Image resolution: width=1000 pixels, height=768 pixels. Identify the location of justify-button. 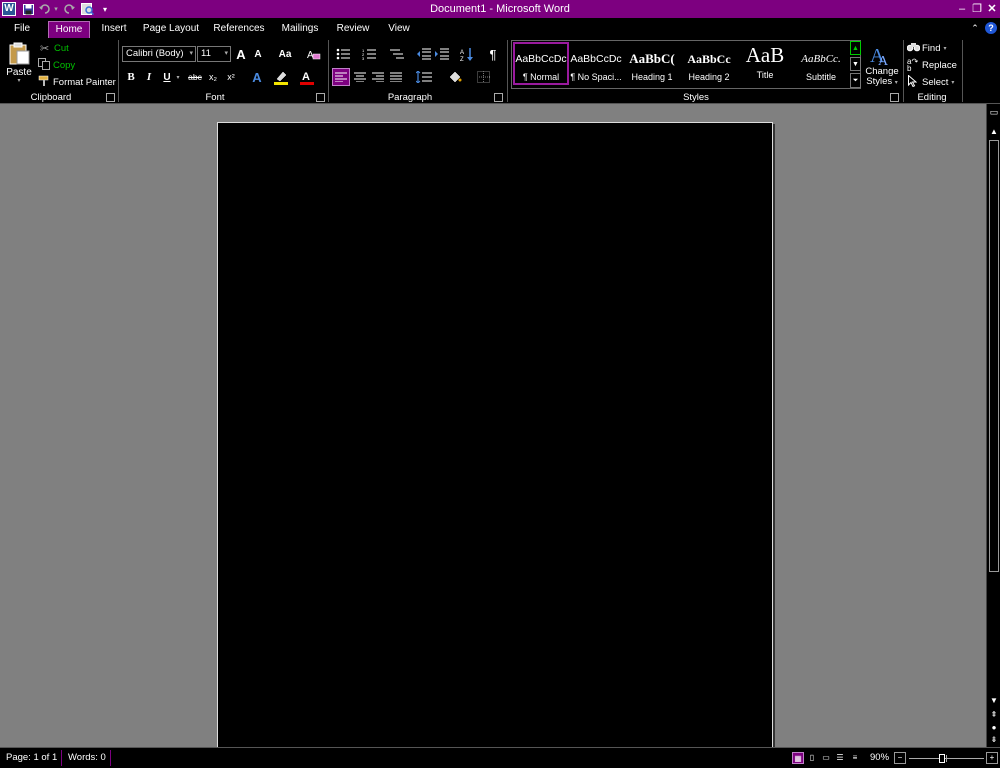
(396, 77).